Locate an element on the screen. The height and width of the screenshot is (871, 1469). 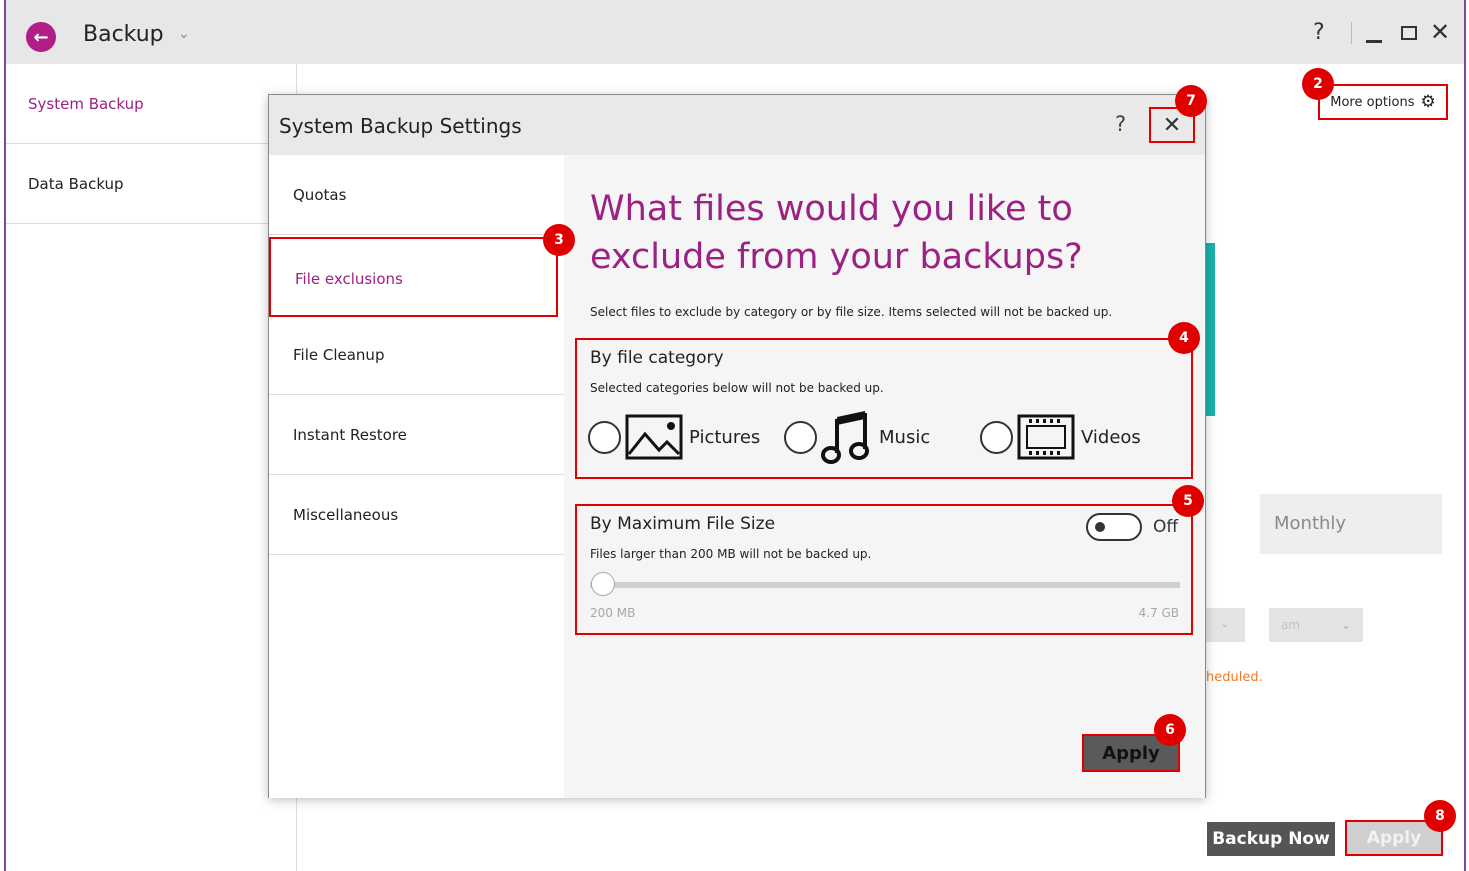
section-title: By Maximum File Size is located at coordinates (683, 524).